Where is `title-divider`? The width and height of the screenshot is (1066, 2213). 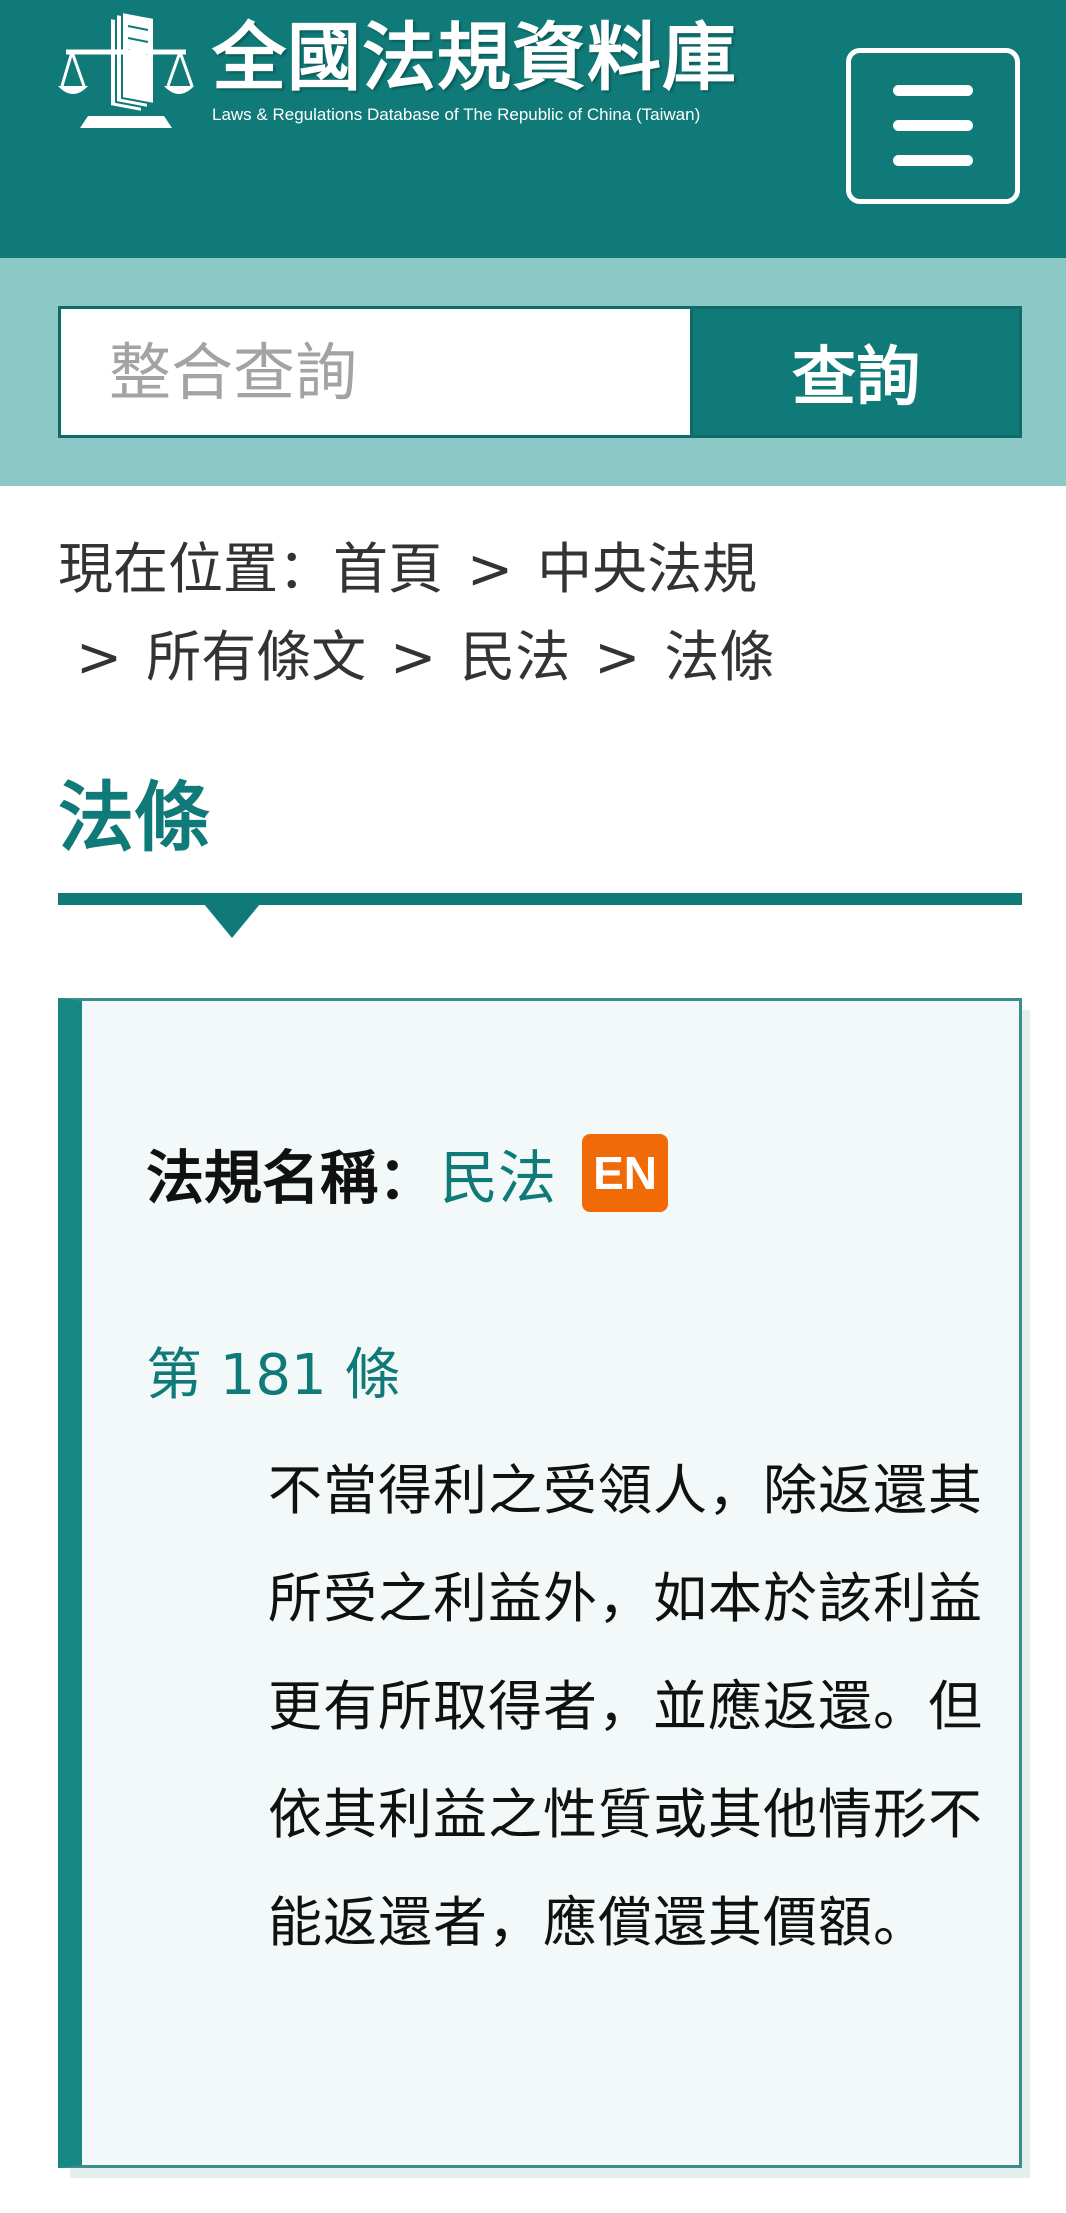
title-divider is located at coordinates (540, 899).